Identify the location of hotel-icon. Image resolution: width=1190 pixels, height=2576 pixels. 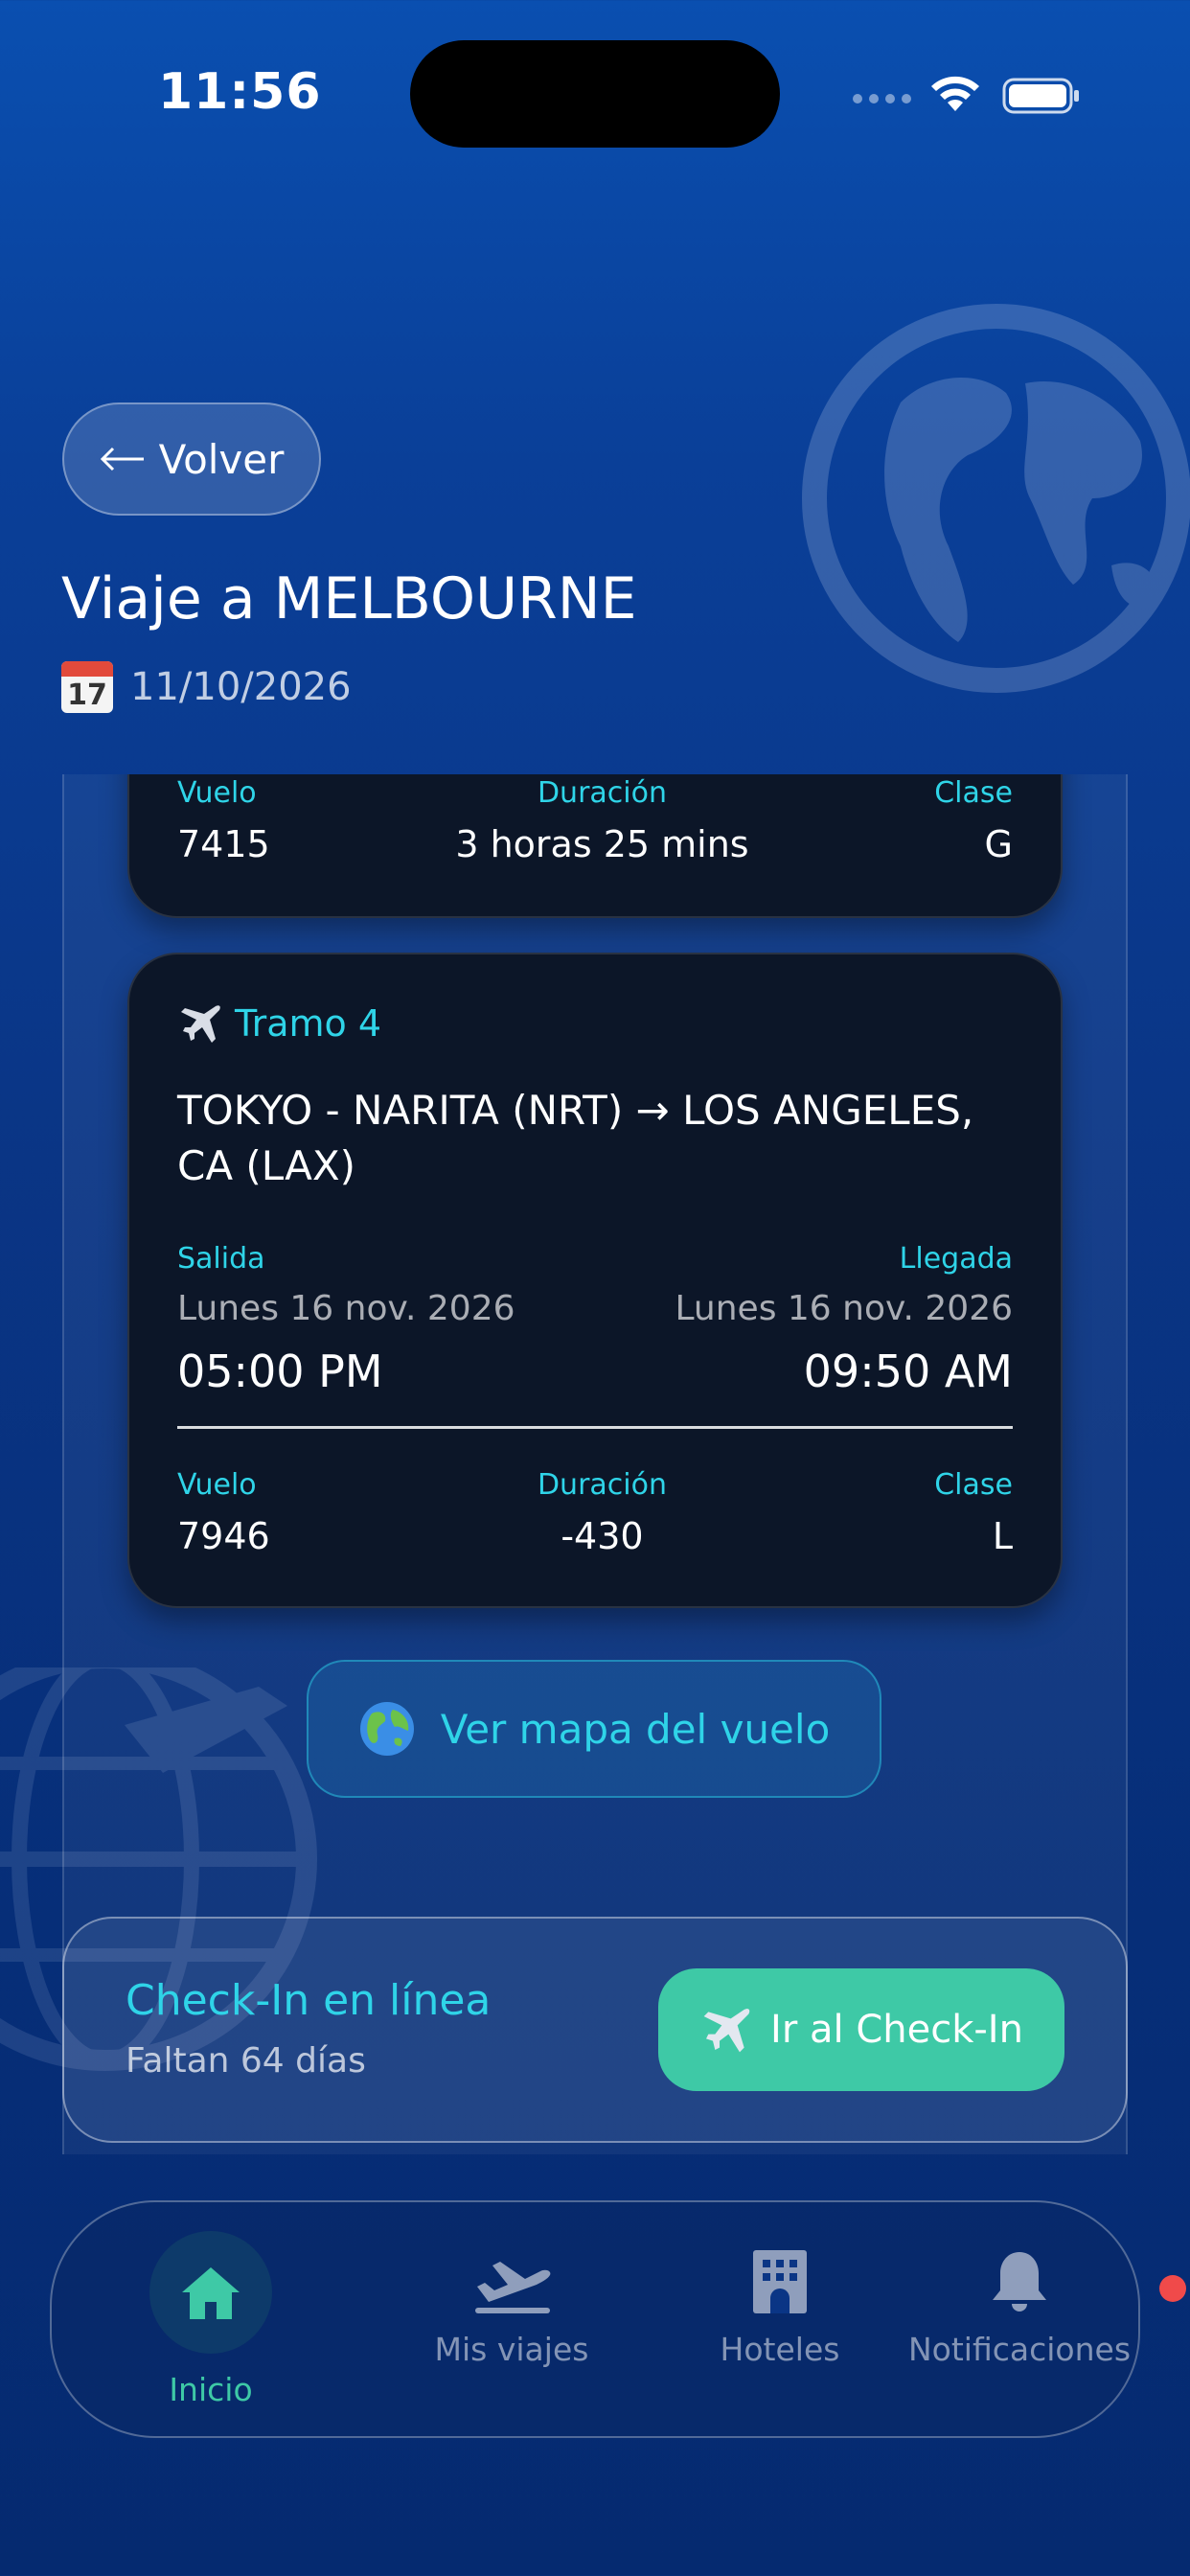
(780, 2281).